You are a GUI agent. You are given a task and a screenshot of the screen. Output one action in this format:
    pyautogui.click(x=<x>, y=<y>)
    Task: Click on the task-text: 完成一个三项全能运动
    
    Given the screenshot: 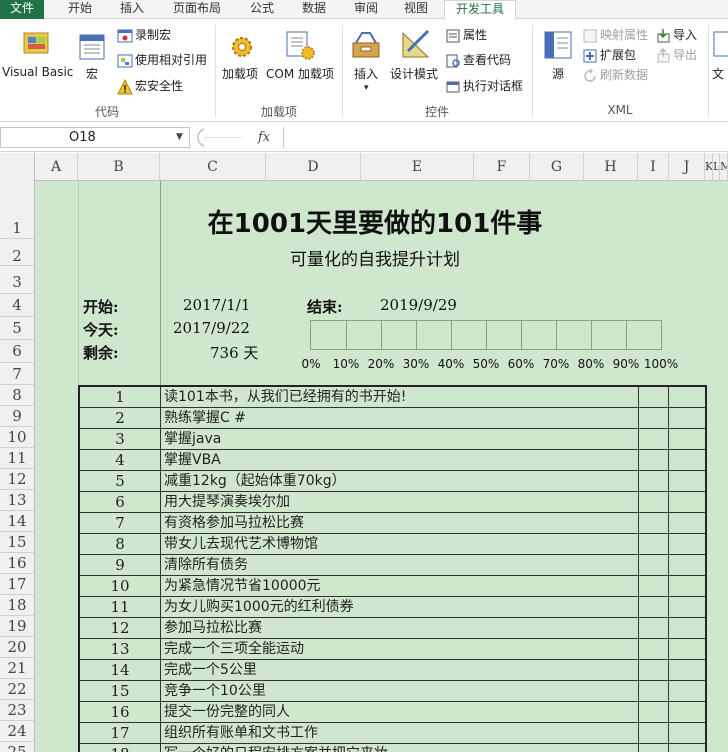 What is the action you would take?
    pyautogui.click(x=400, y=649)
    